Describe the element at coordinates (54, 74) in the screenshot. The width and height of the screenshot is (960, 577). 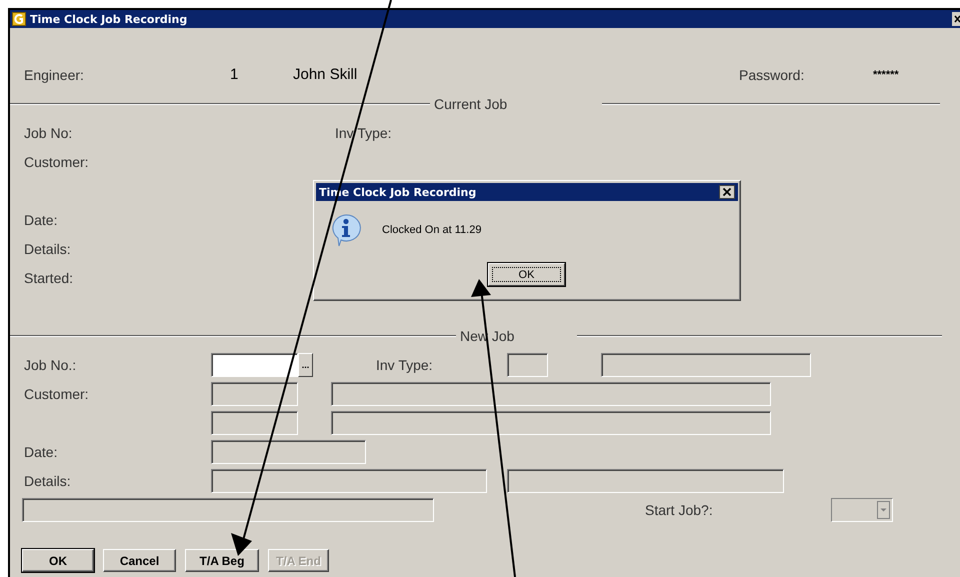
I see `engineer-label: Engineer:` at that location.